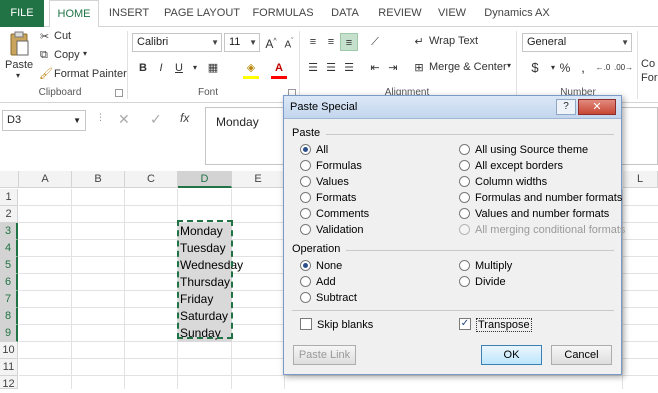 Image resolution: width=658 pixels, height=393 pixels. What do you see at coordinates (85, 53) in the screenshot?
I see `copy-dropdown-icon: ▾` at bounding box center [85, 53].